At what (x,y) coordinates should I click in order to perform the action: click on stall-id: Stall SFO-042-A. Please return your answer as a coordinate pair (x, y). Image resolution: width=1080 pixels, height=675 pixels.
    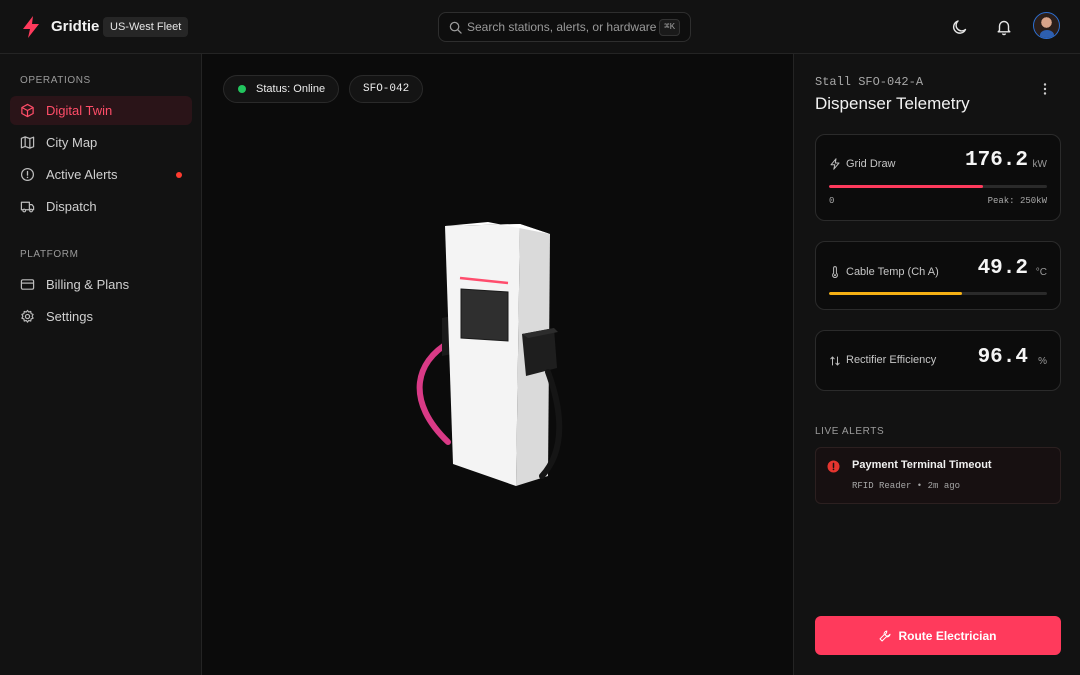
    Looking at the image, I should click on (869, 82).